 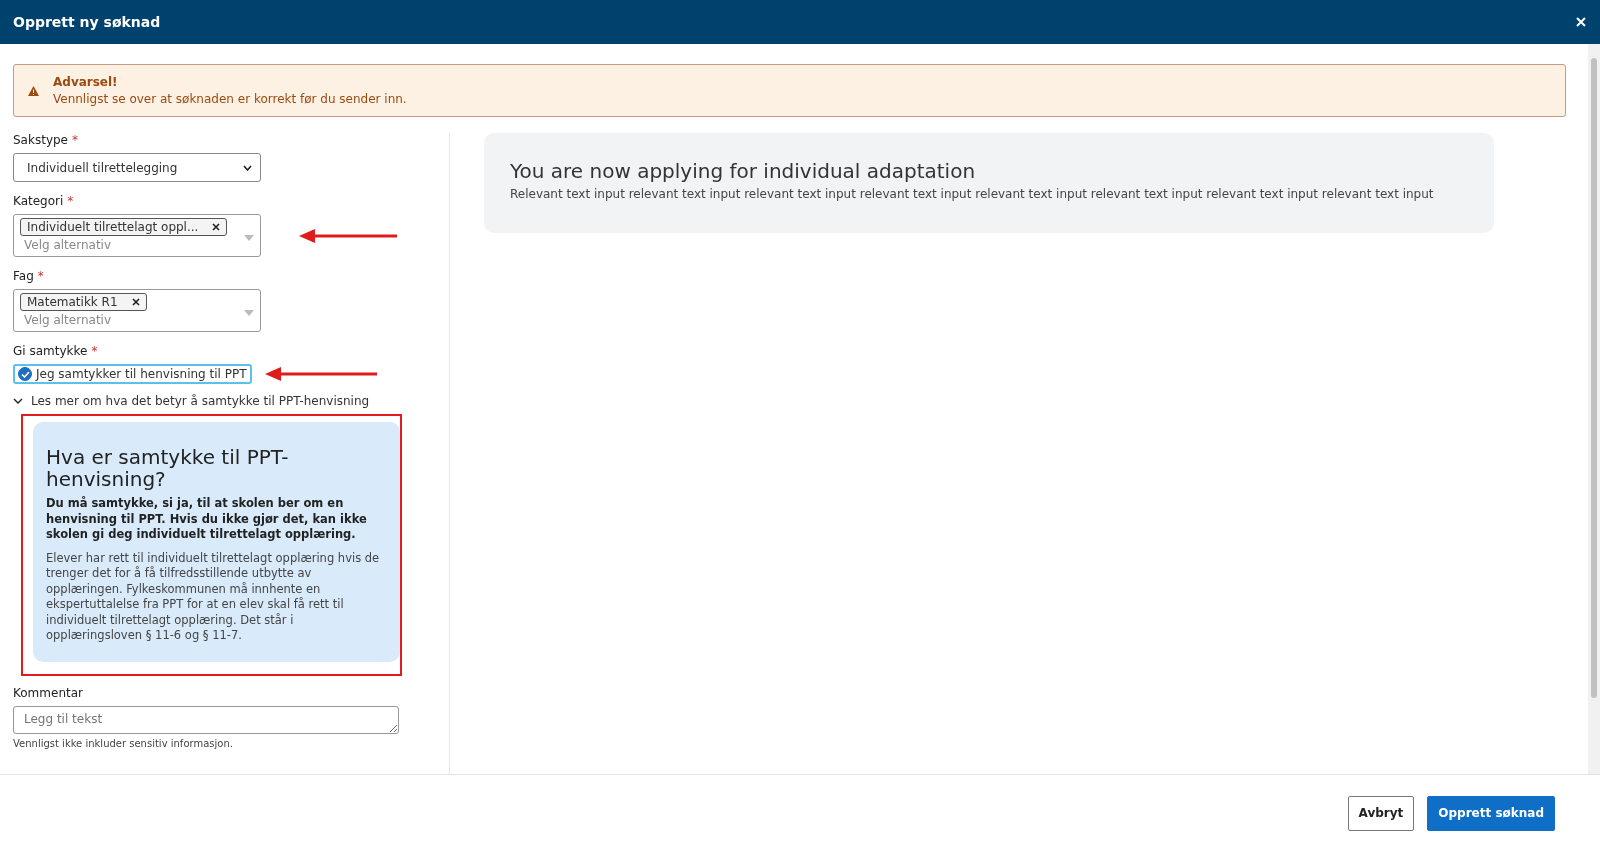 I want to click on select-field: Individuell tilrettelegging, so click(x=137, y=167).